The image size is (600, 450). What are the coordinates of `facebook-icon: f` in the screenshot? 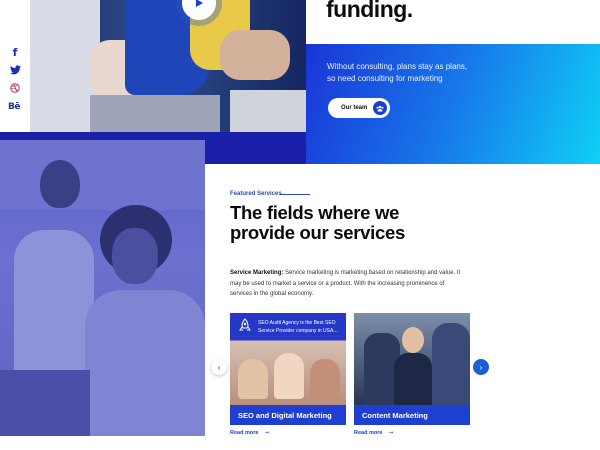 It's located at (15, 52).